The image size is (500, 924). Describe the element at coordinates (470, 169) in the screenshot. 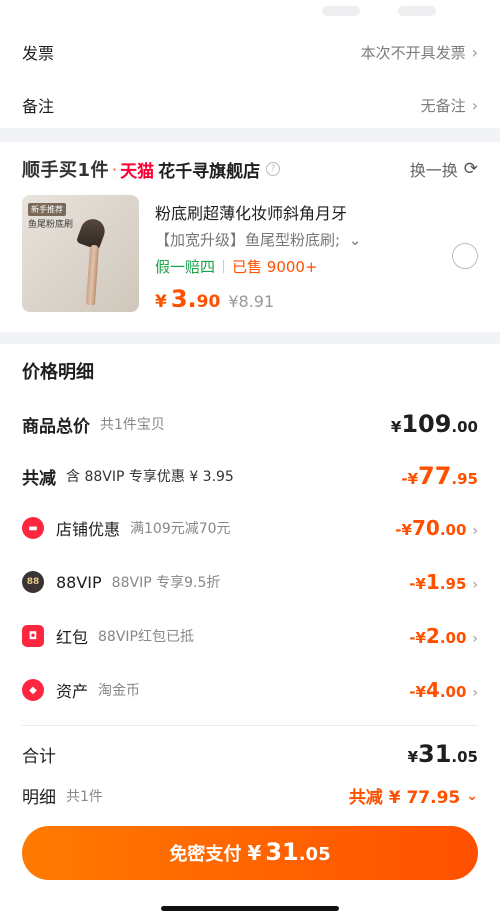

I see `refresh-icon: ⟳` at that location.